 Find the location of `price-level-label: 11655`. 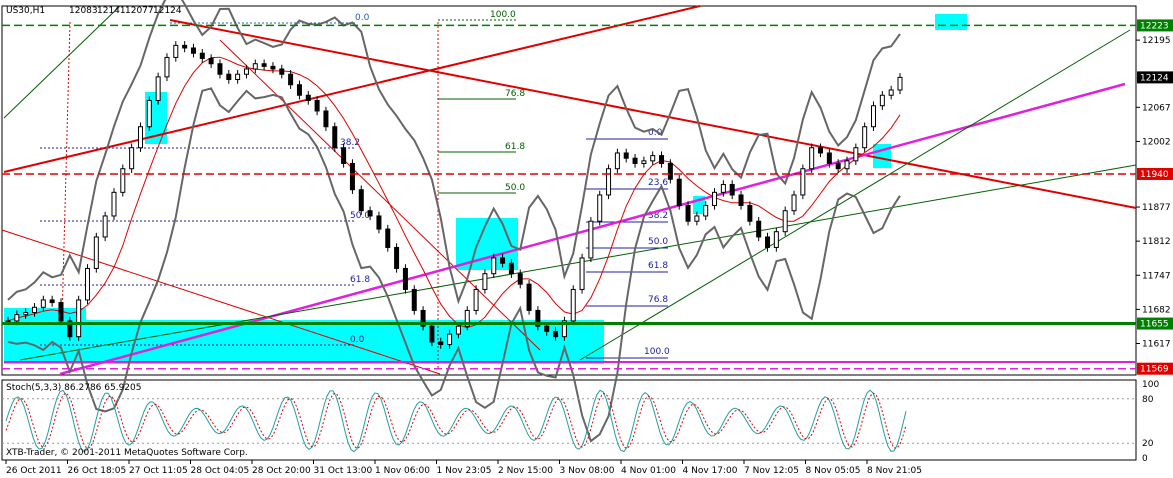

price-level-label: 11655 is located at coordinates (1154, 325).